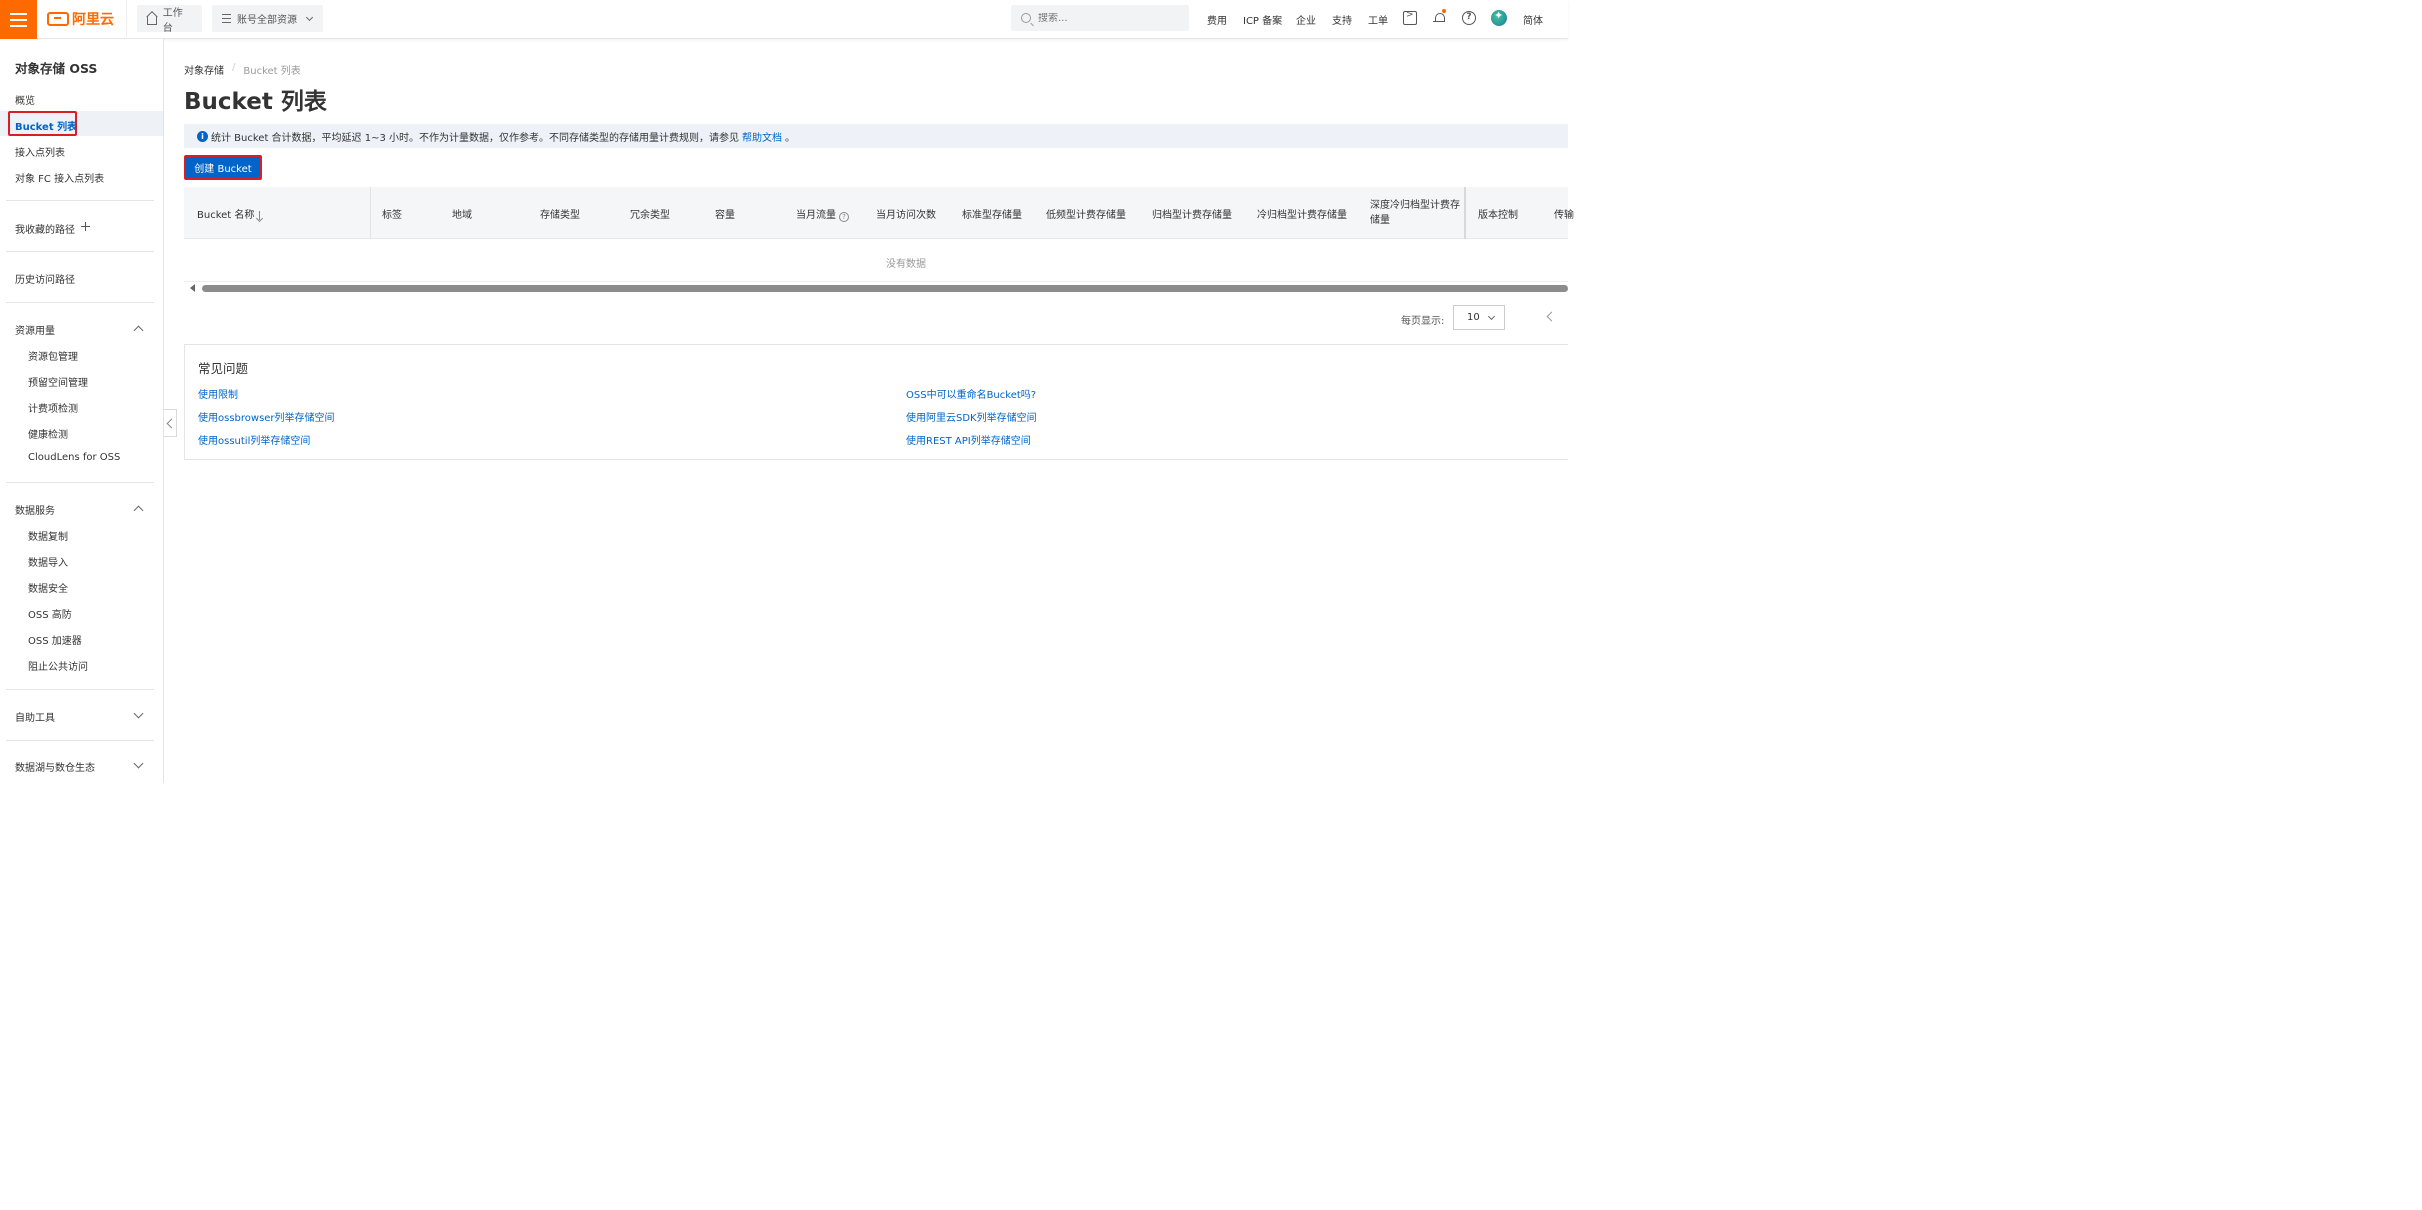 The width and height of the screenshot is (2422, 1210). I want to click on column-header-storage-class: 存储类型, so click(560, 215).